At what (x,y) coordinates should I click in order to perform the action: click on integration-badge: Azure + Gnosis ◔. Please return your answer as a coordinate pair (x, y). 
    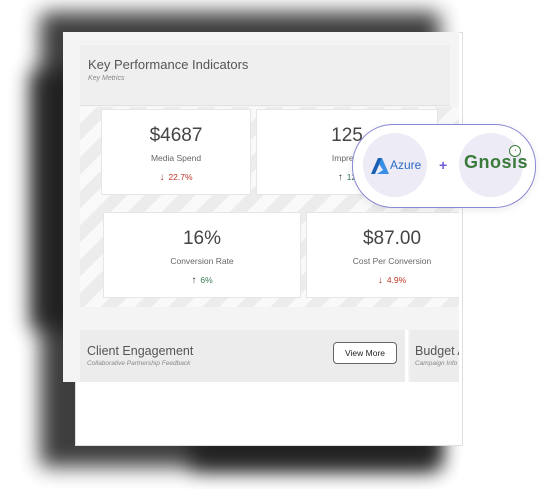
    Looking at the image, I should click on (444, 166).